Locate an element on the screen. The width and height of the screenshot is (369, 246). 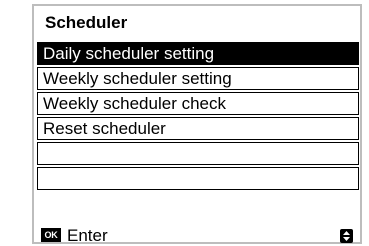
up-down-arrows-icon is located at coordinates (346, 236).